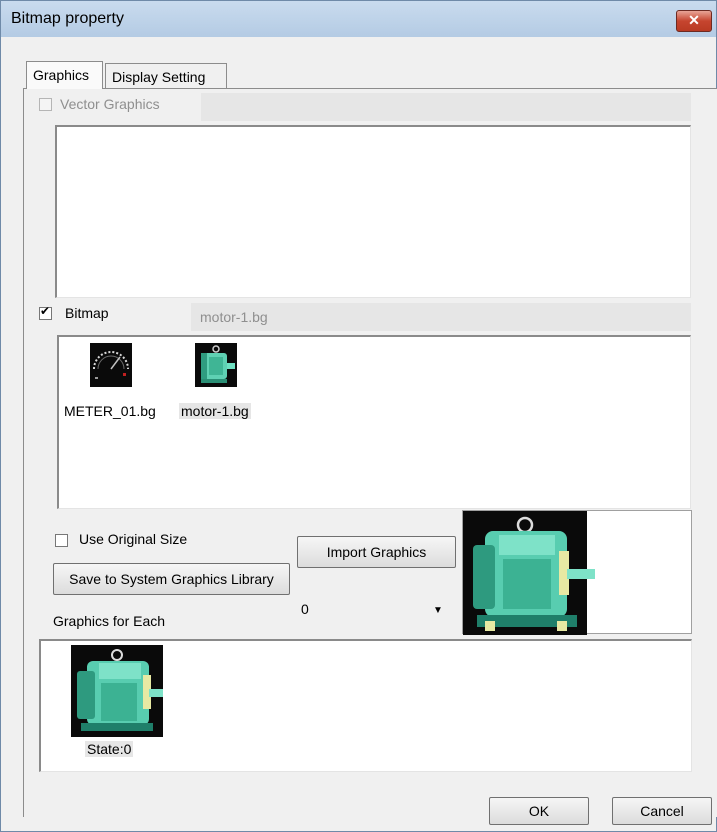 This screenshot has width=717, height=832. Describe the element at coordinates (133, 539) in the screenshot. I see `use-original-size-label: Use Original Size` at that location.